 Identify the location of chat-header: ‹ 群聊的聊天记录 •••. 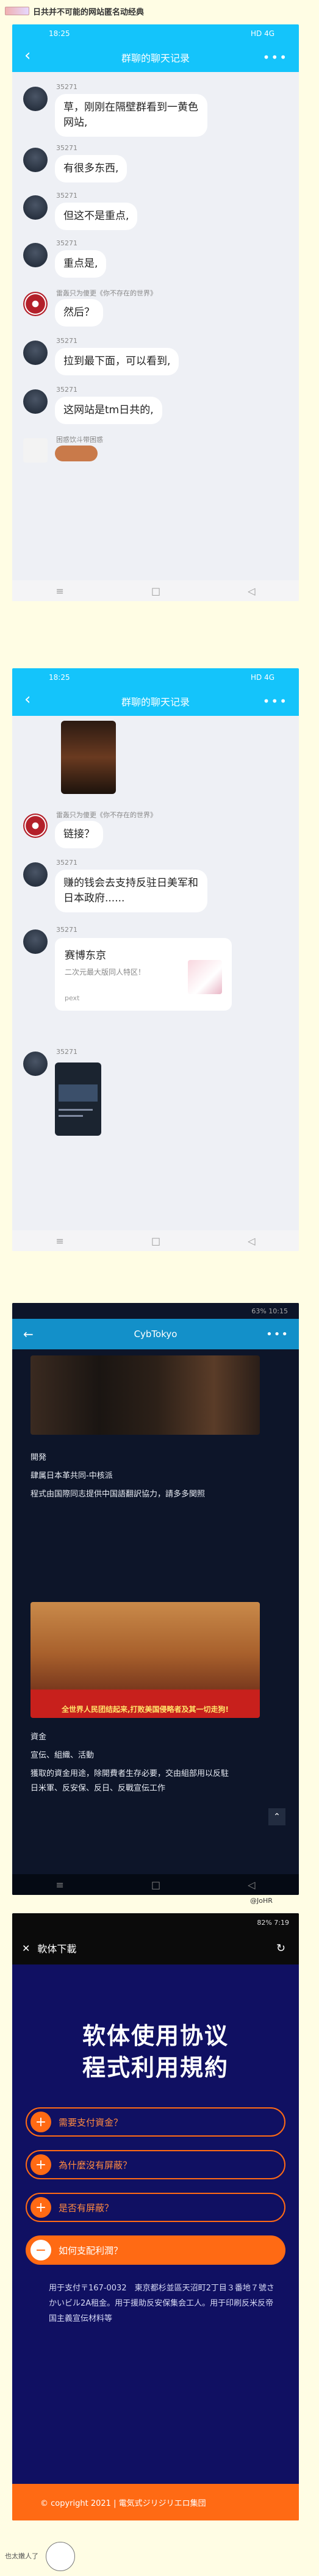
(155, 701).